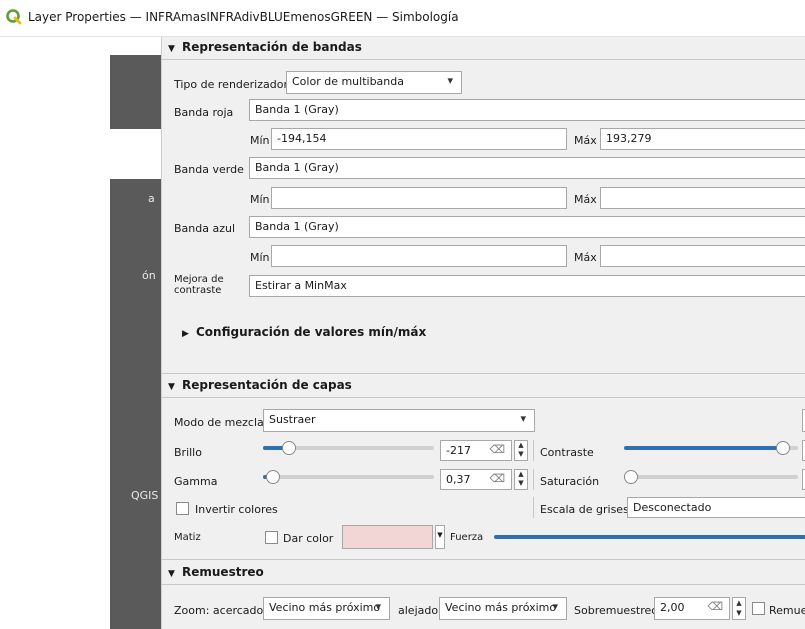 The image size is (805, 629). What do you see at coordinates (348, 448) in the screenshot?
I see `brightness-slider` at bounding box center [348, 448].